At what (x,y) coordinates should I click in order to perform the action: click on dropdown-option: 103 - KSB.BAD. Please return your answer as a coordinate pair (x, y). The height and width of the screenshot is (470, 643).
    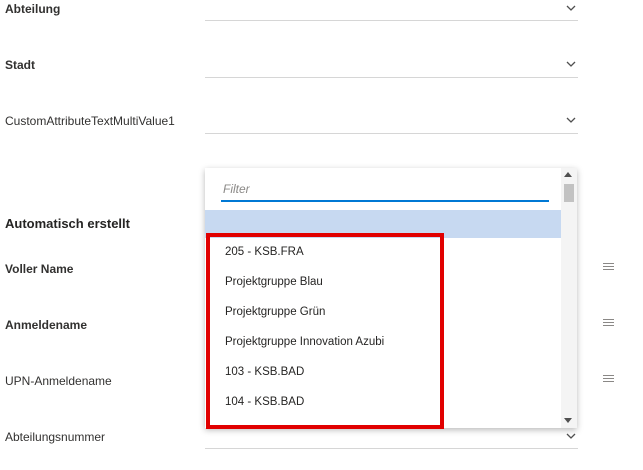
    Looking at the image, I should click on (264, 372).